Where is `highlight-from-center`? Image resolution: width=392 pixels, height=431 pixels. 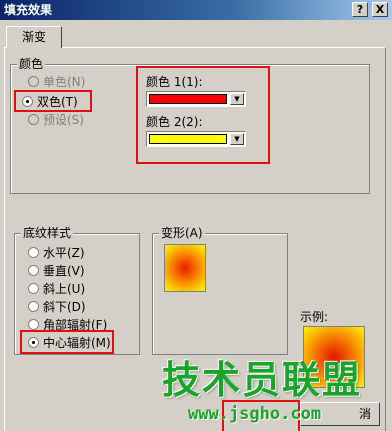
highlight-from-center is located at coordinates (67, 342).